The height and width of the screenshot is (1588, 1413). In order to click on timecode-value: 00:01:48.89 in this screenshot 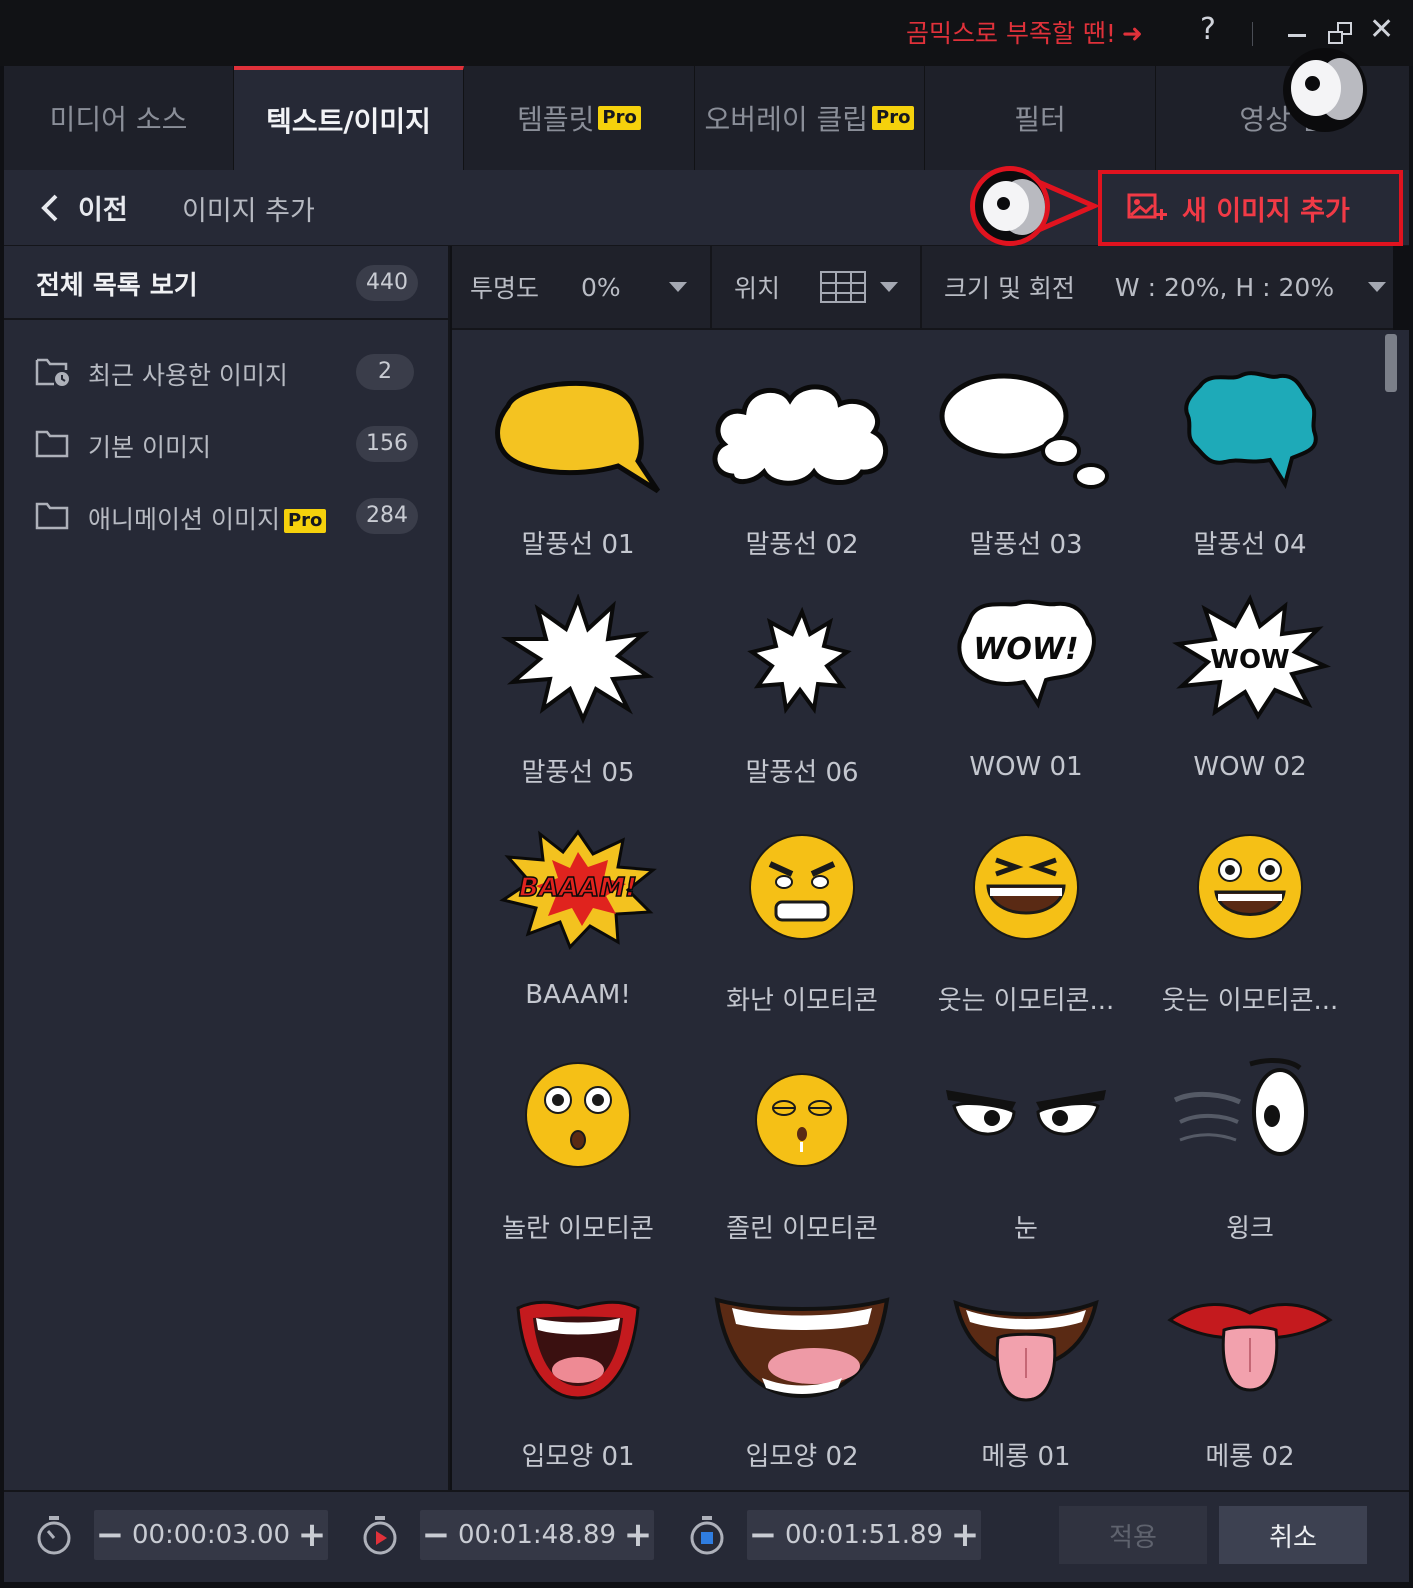, I will do `click(537, 1535)`.